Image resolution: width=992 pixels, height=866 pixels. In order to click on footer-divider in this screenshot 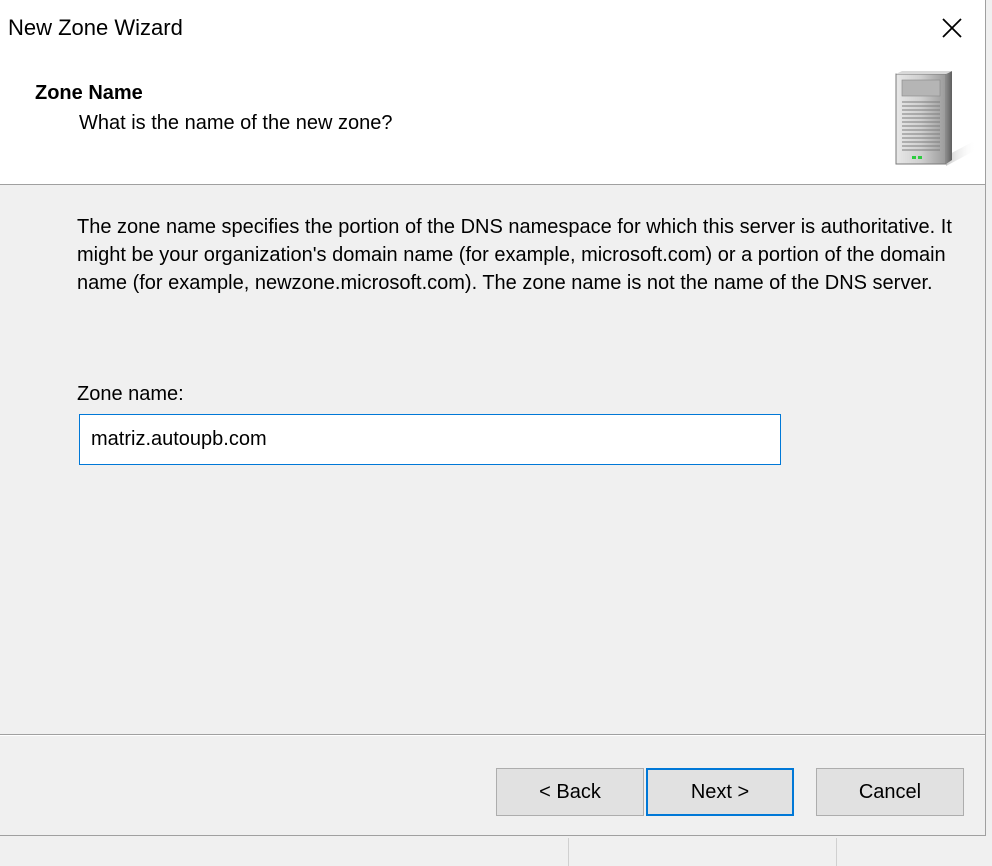, I will do `click(492, 735)`.